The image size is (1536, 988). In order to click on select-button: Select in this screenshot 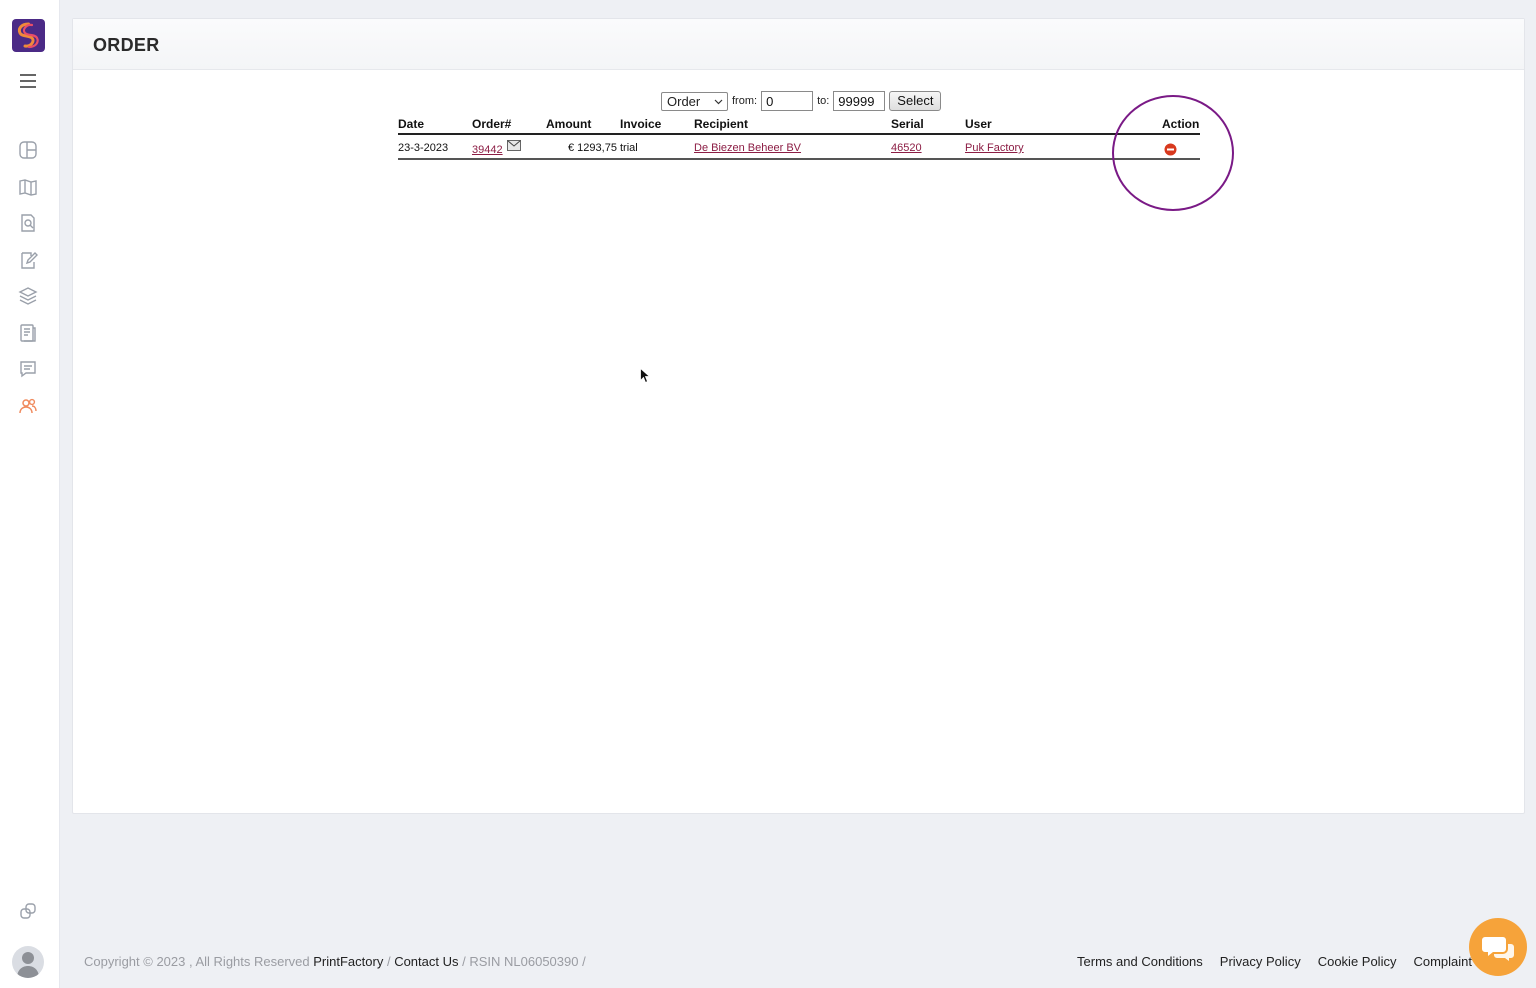, I will do `click(915, 101)`.